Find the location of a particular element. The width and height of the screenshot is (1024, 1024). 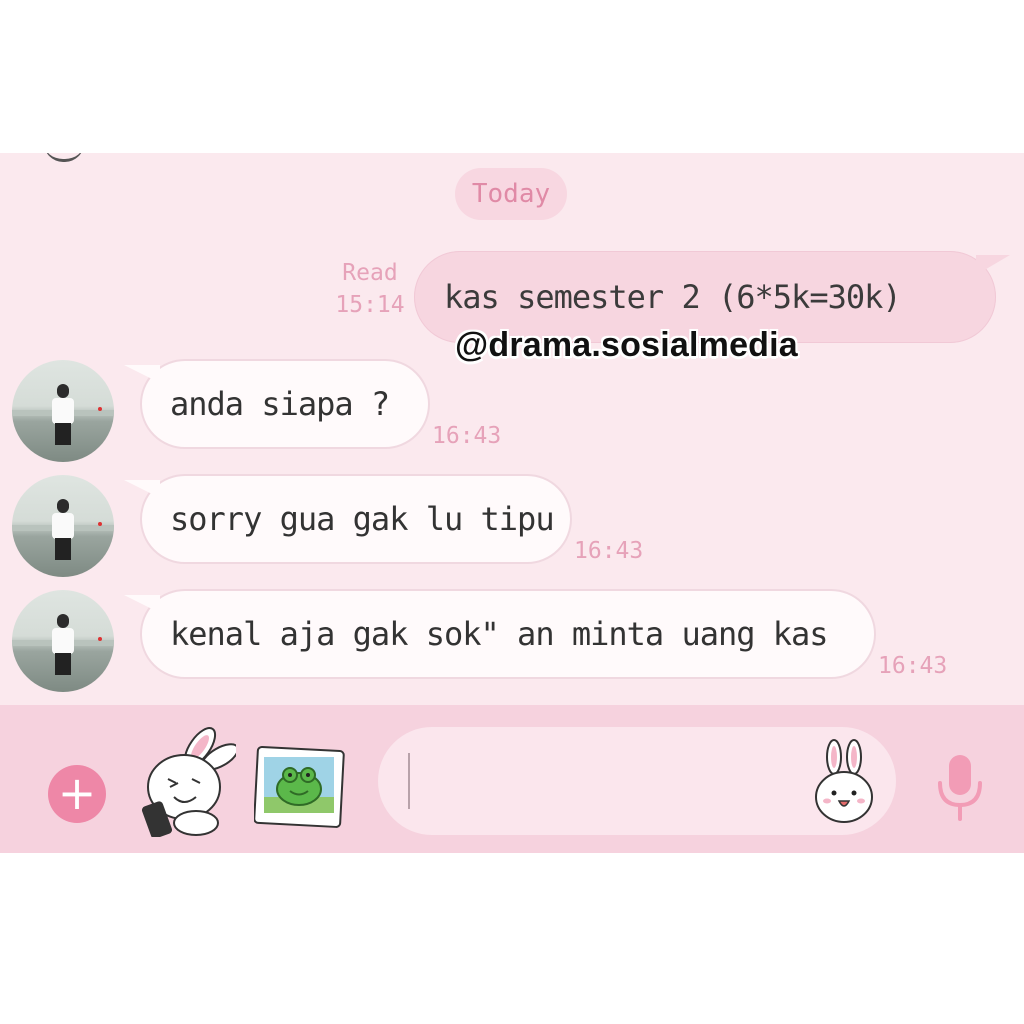

read-status: Read is located at coordinates (370, 273).